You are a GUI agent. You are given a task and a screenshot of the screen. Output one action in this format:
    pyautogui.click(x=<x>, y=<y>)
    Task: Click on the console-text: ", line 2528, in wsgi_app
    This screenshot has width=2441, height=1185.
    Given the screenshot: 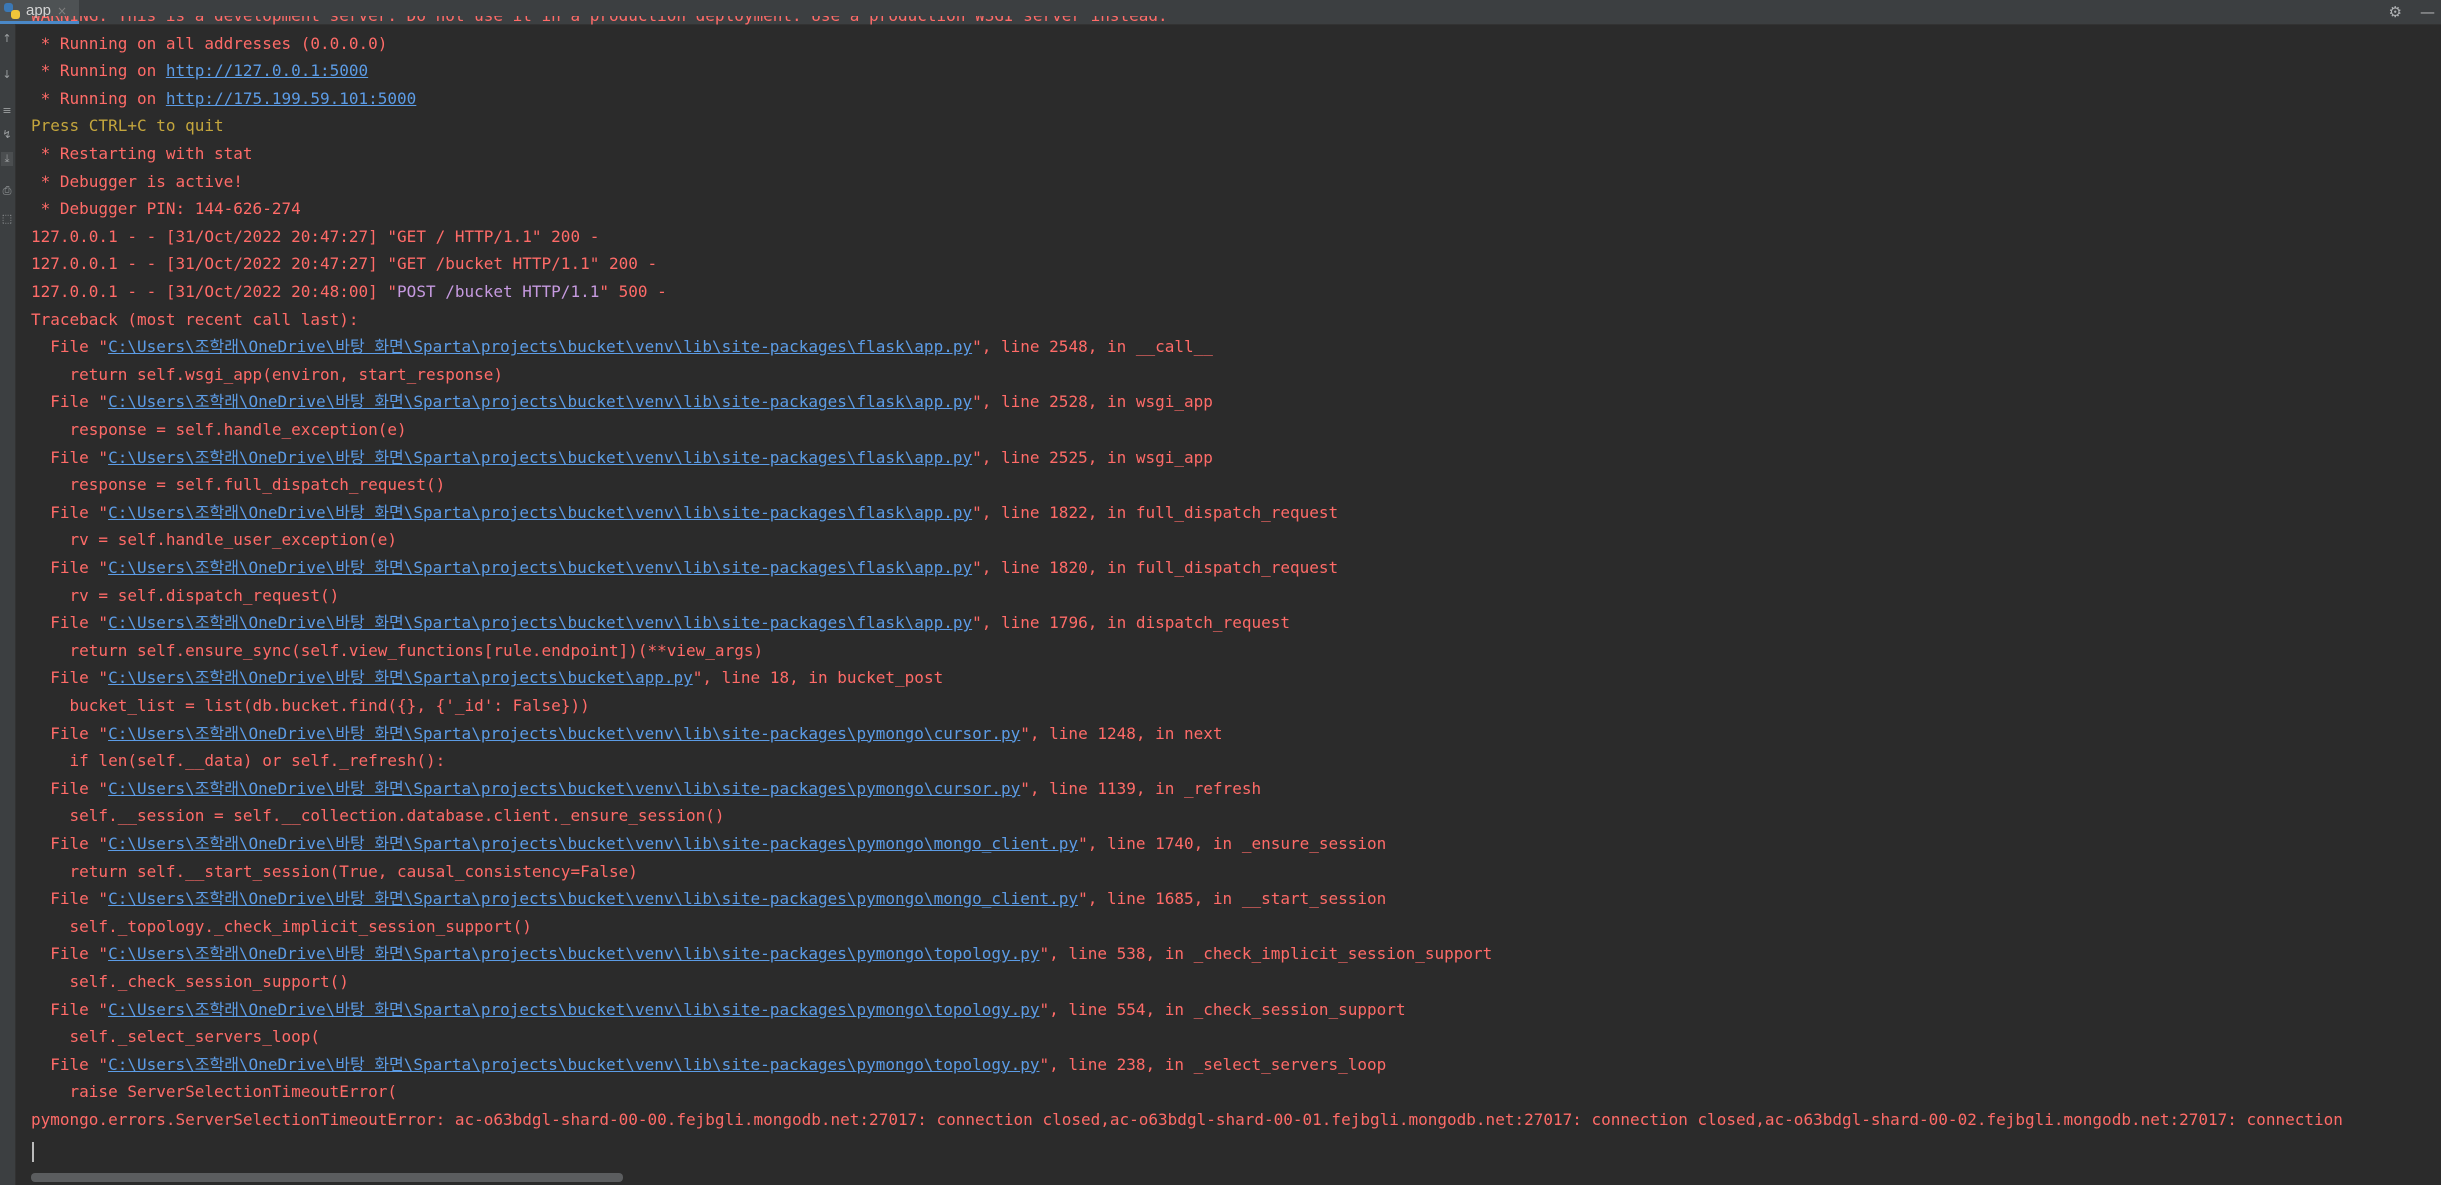 What is the action you would take?
    pyautogui.click(x=1092, y=402)
    